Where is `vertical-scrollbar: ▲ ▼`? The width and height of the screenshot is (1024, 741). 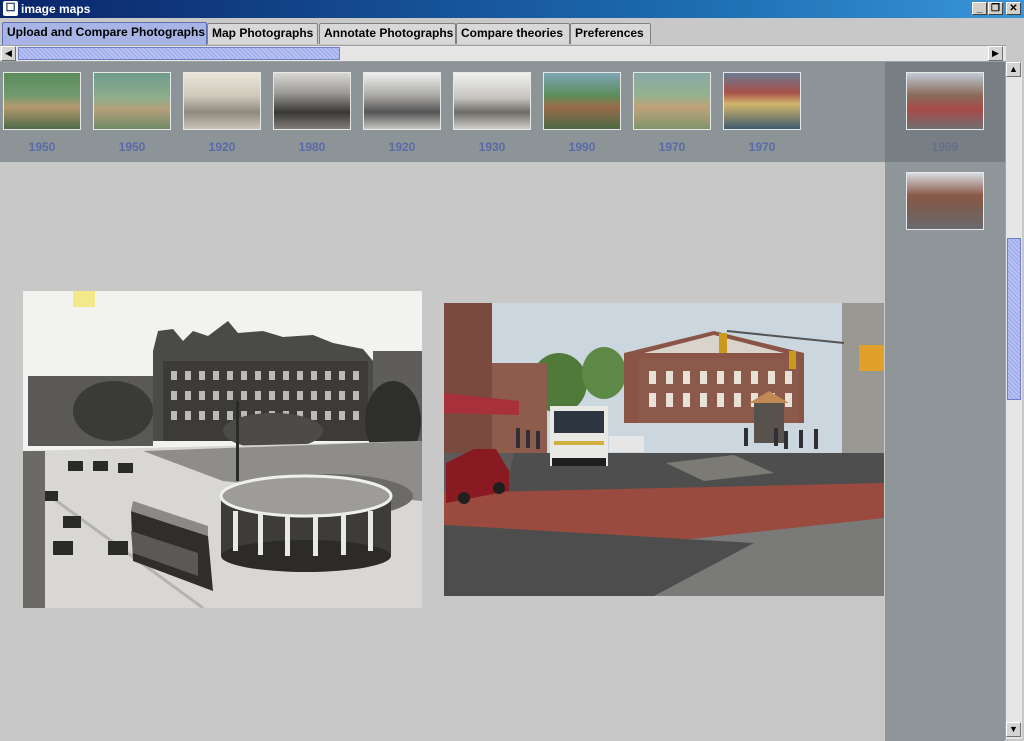
vertical-scrollbar: ▲ ▼ is located at coordinates (1013, 400).